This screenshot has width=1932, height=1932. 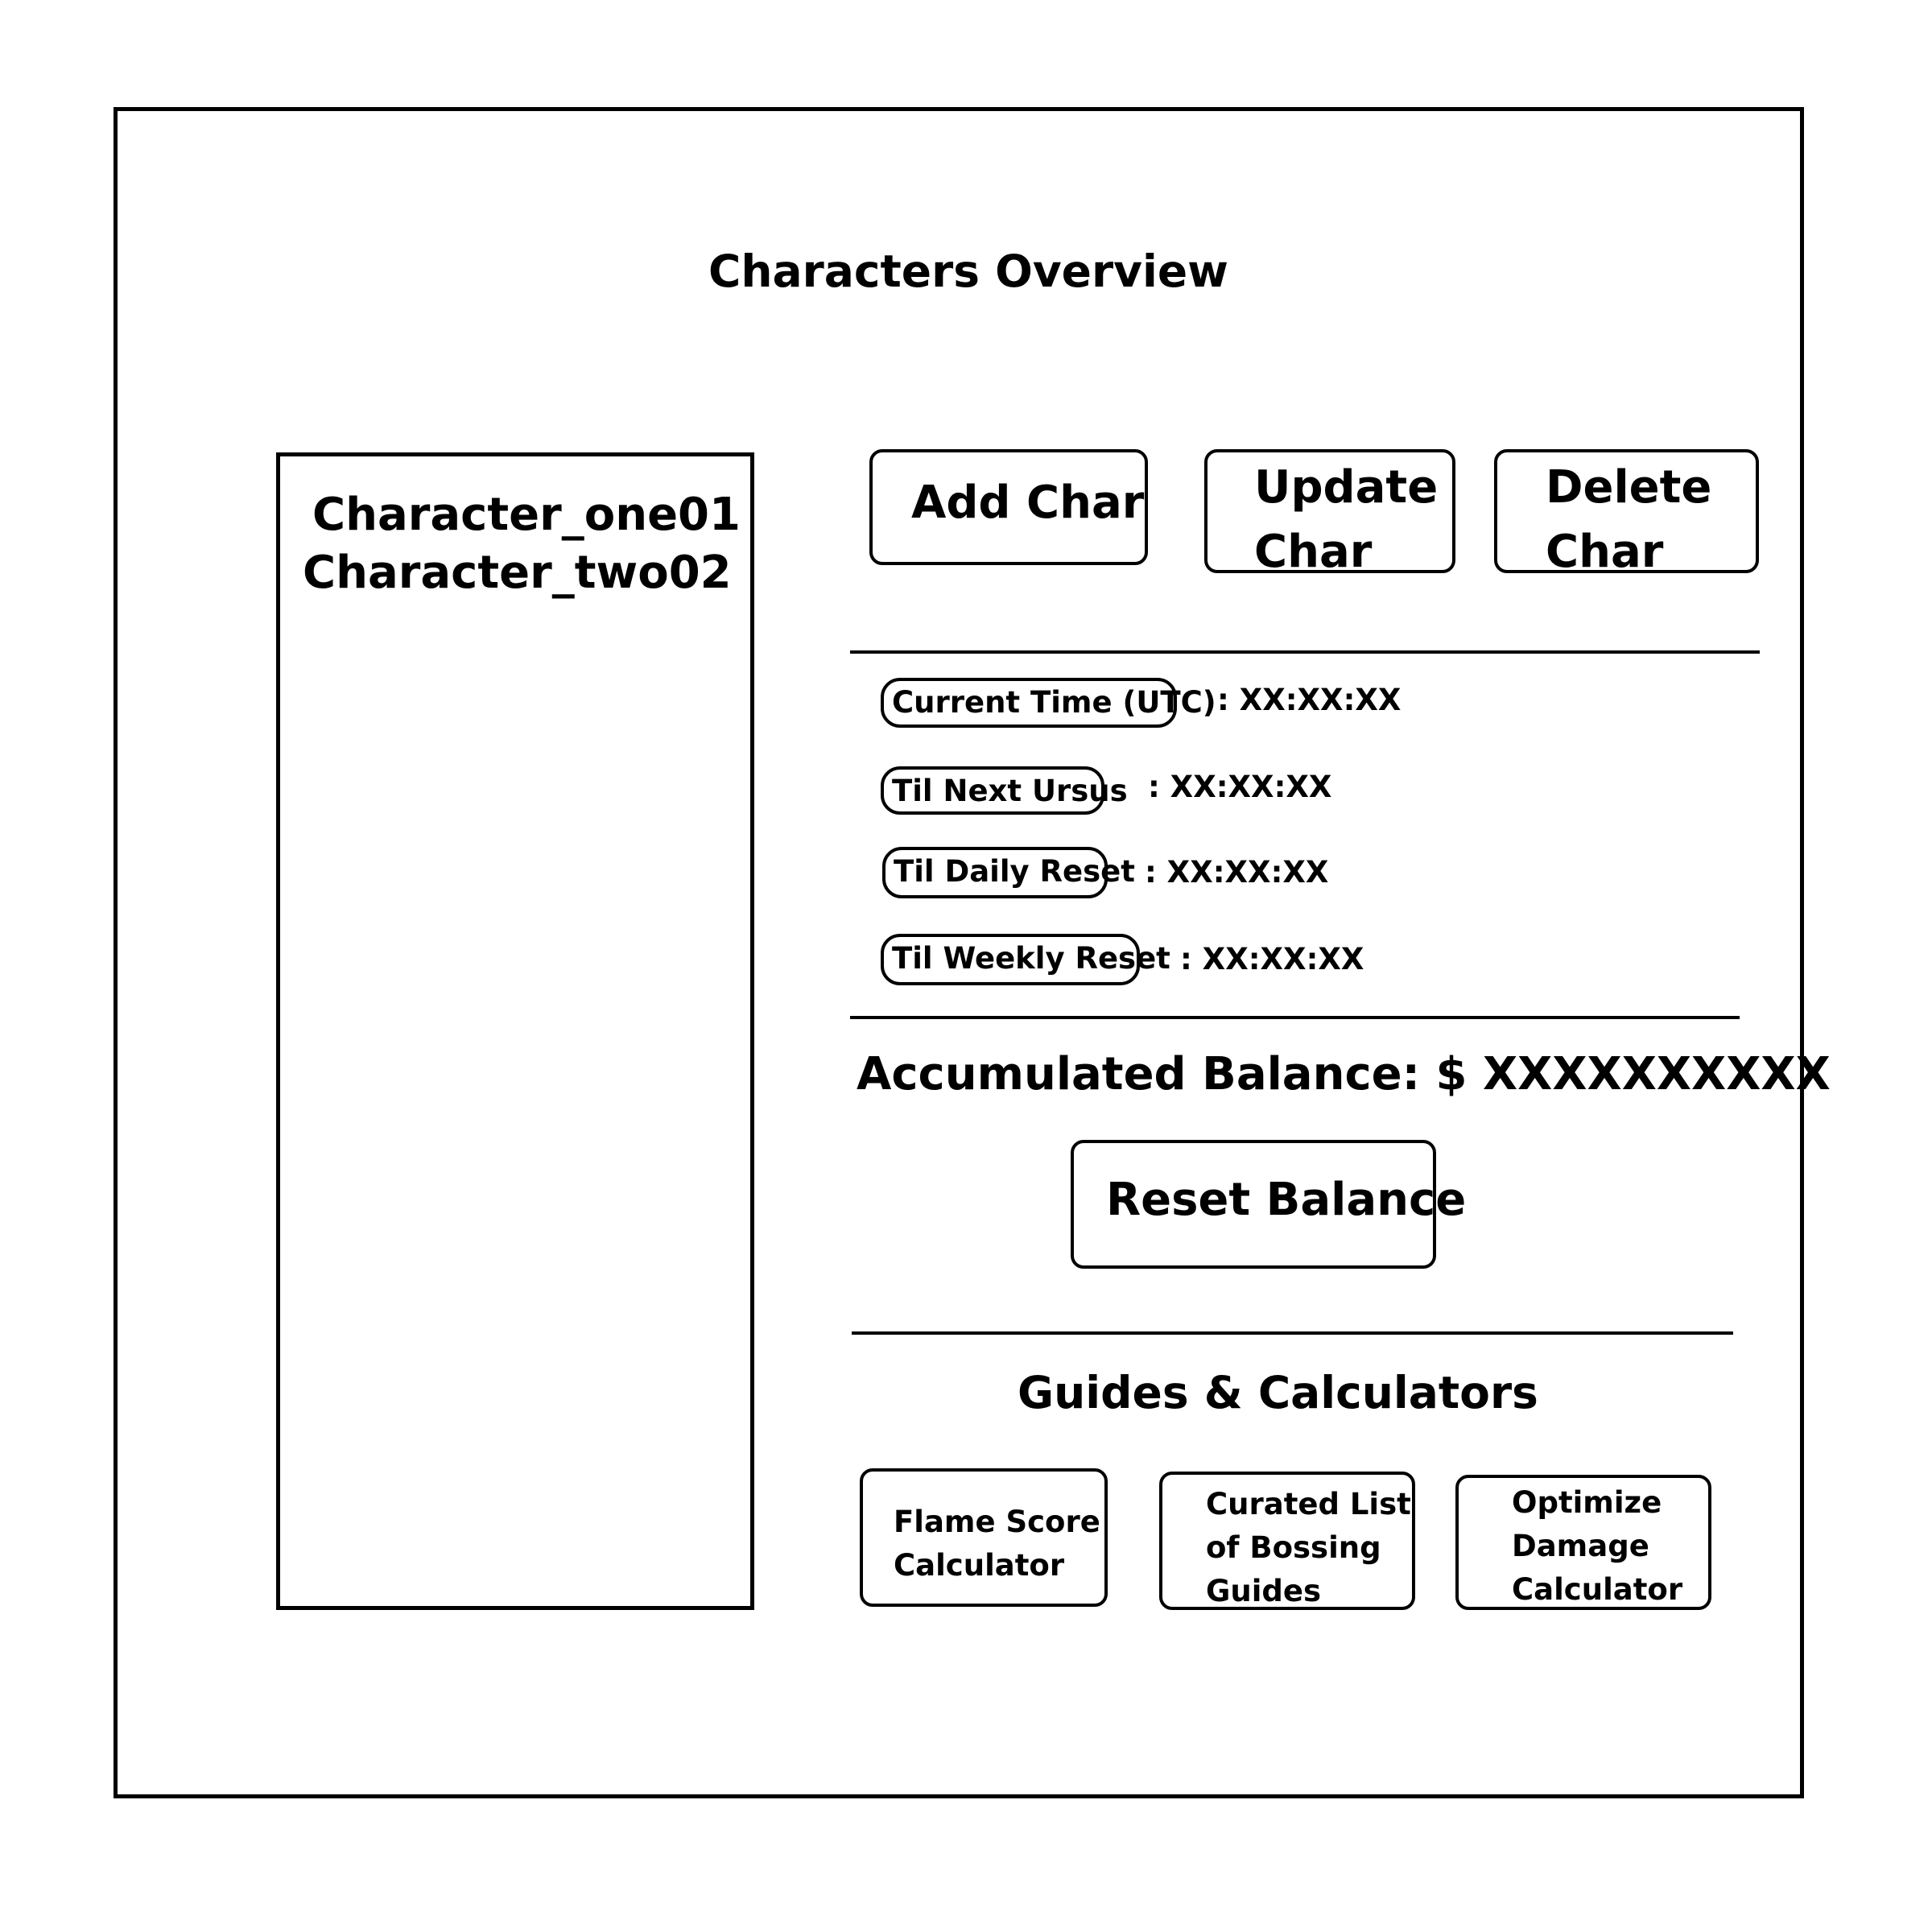 I want to click on add-char-label: Add Char, so click(x=1028, y=503).